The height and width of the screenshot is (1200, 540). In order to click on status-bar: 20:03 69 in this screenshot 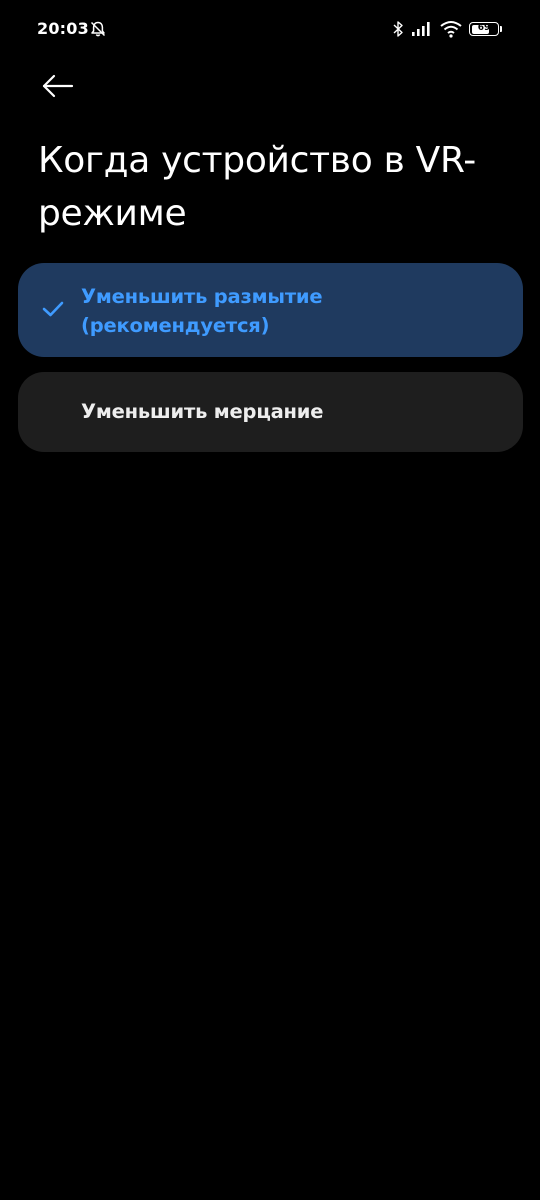, I will do `click(270, 30)`.